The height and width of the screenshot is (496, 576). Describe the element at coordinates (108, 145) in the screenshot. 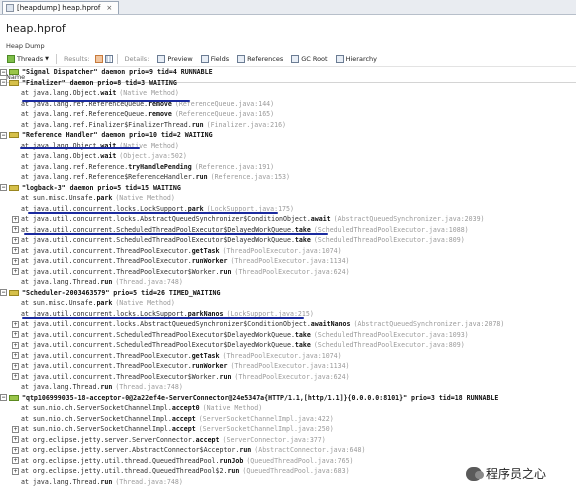

I see `frame-method: wait` at that location.